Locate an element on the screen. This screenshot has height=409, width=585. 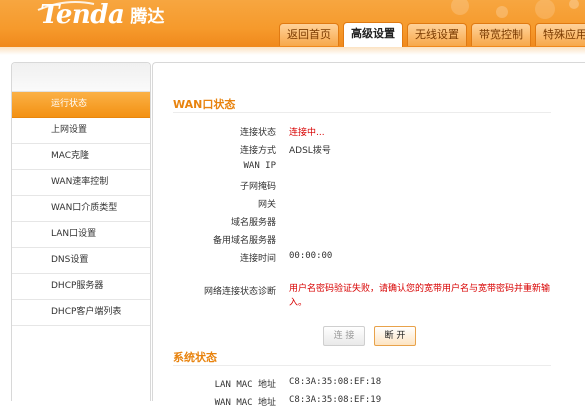
field-label: 子网掩码 is located at coordinates (257, 187).